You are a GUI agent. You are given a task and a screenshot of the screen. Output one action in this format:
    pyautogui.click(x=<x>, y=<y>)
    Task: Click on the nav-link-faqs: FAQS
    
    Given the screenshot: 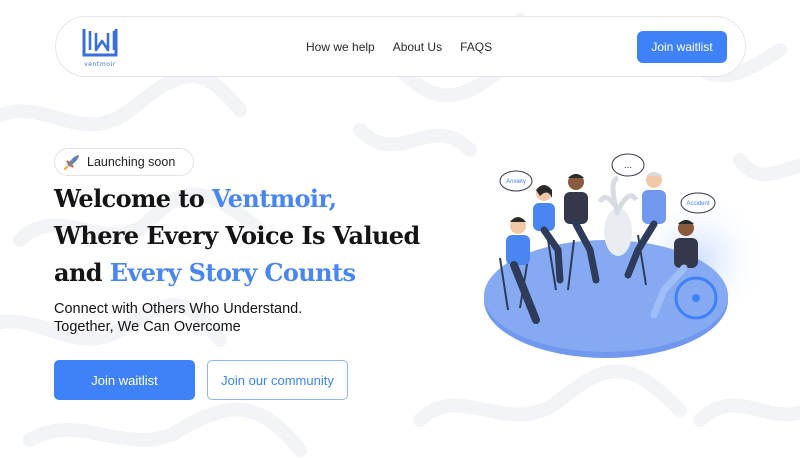 What is the action you would take?
    pyautogui.click(x=476, y=47)
    